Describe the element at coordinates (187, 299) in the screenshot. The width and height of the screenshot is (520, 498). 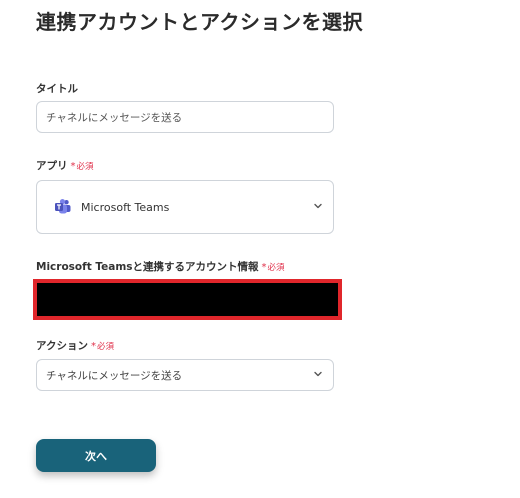
I see `account-select-redacted` at that location.